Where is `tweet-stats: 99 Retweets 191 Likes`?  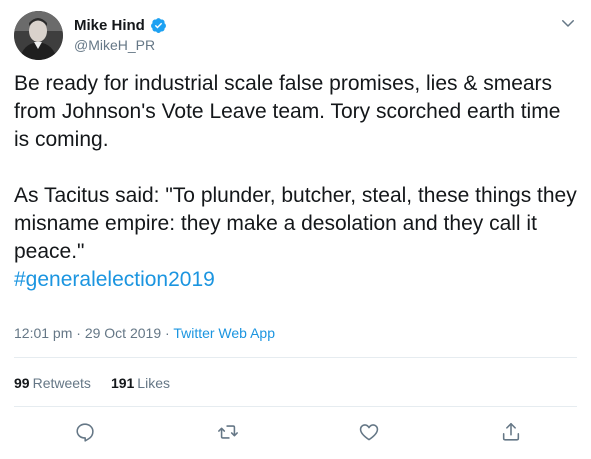
tweet-stats: 99 Retweets 191 Likes is located at coordinates (92, 383).